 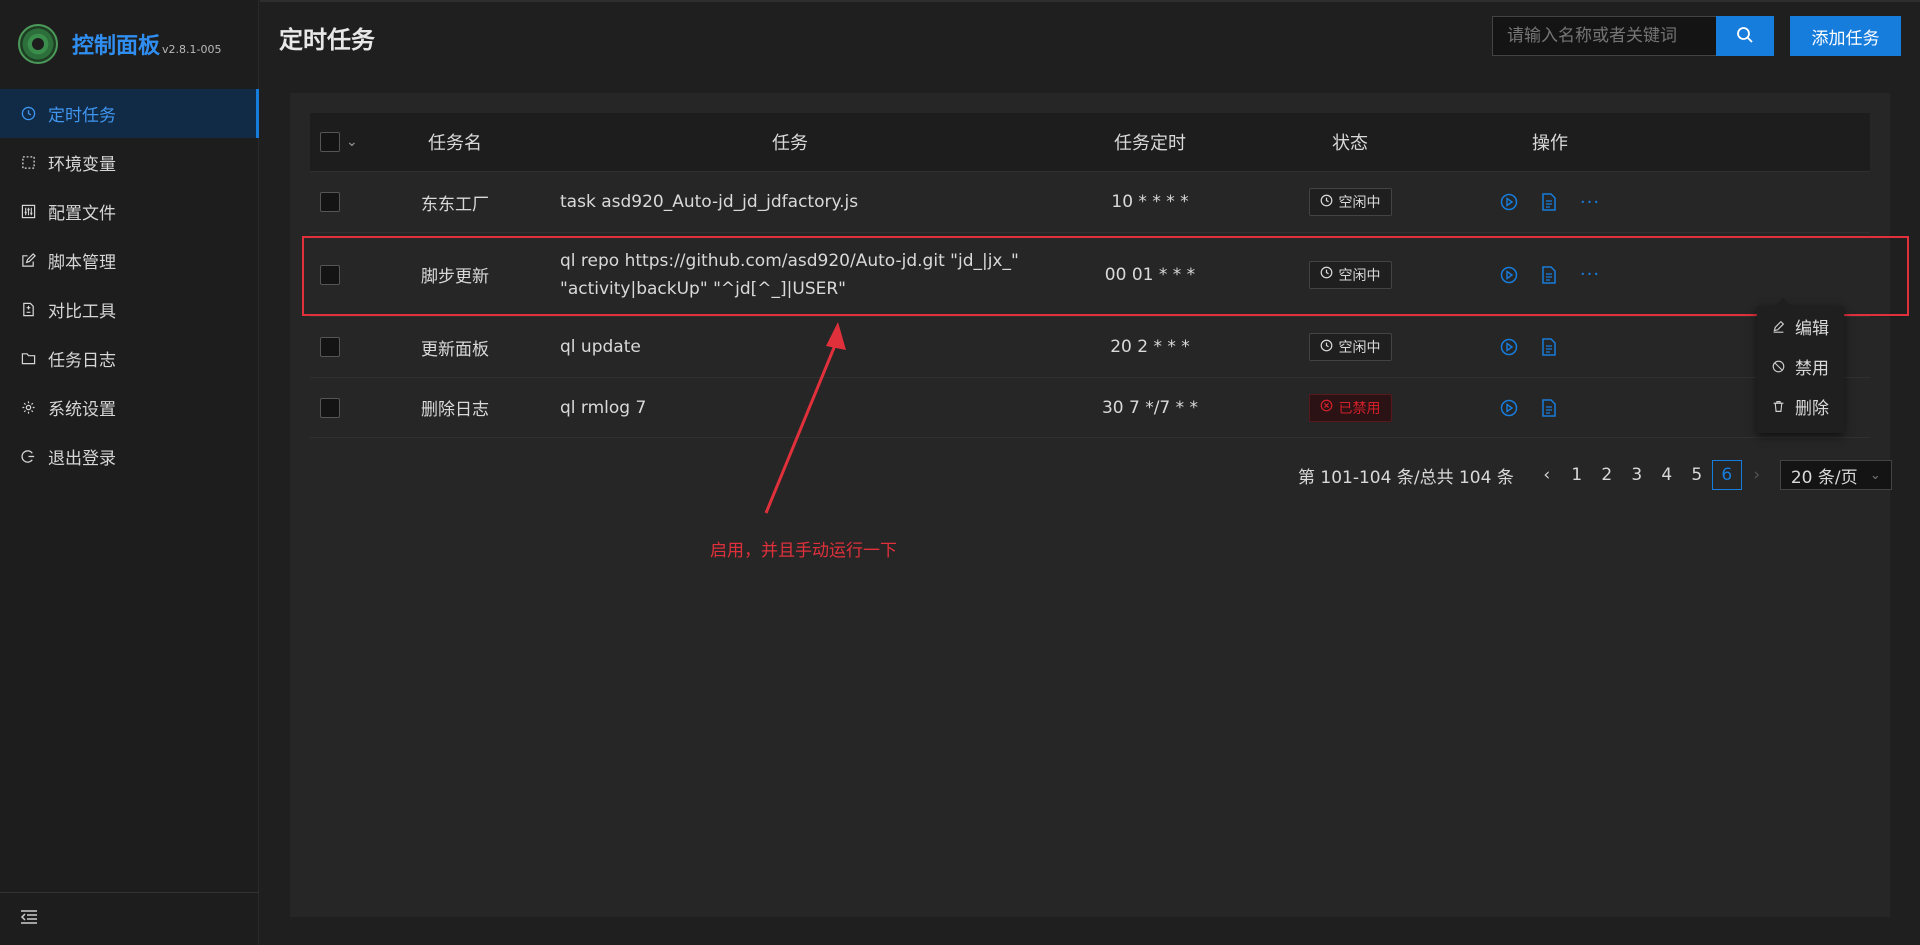 What do you see at coordinates (1800, 326) in the screenshot?
I see `dropdown-item-edit: 编辑` at bounding box center [1800, 326].